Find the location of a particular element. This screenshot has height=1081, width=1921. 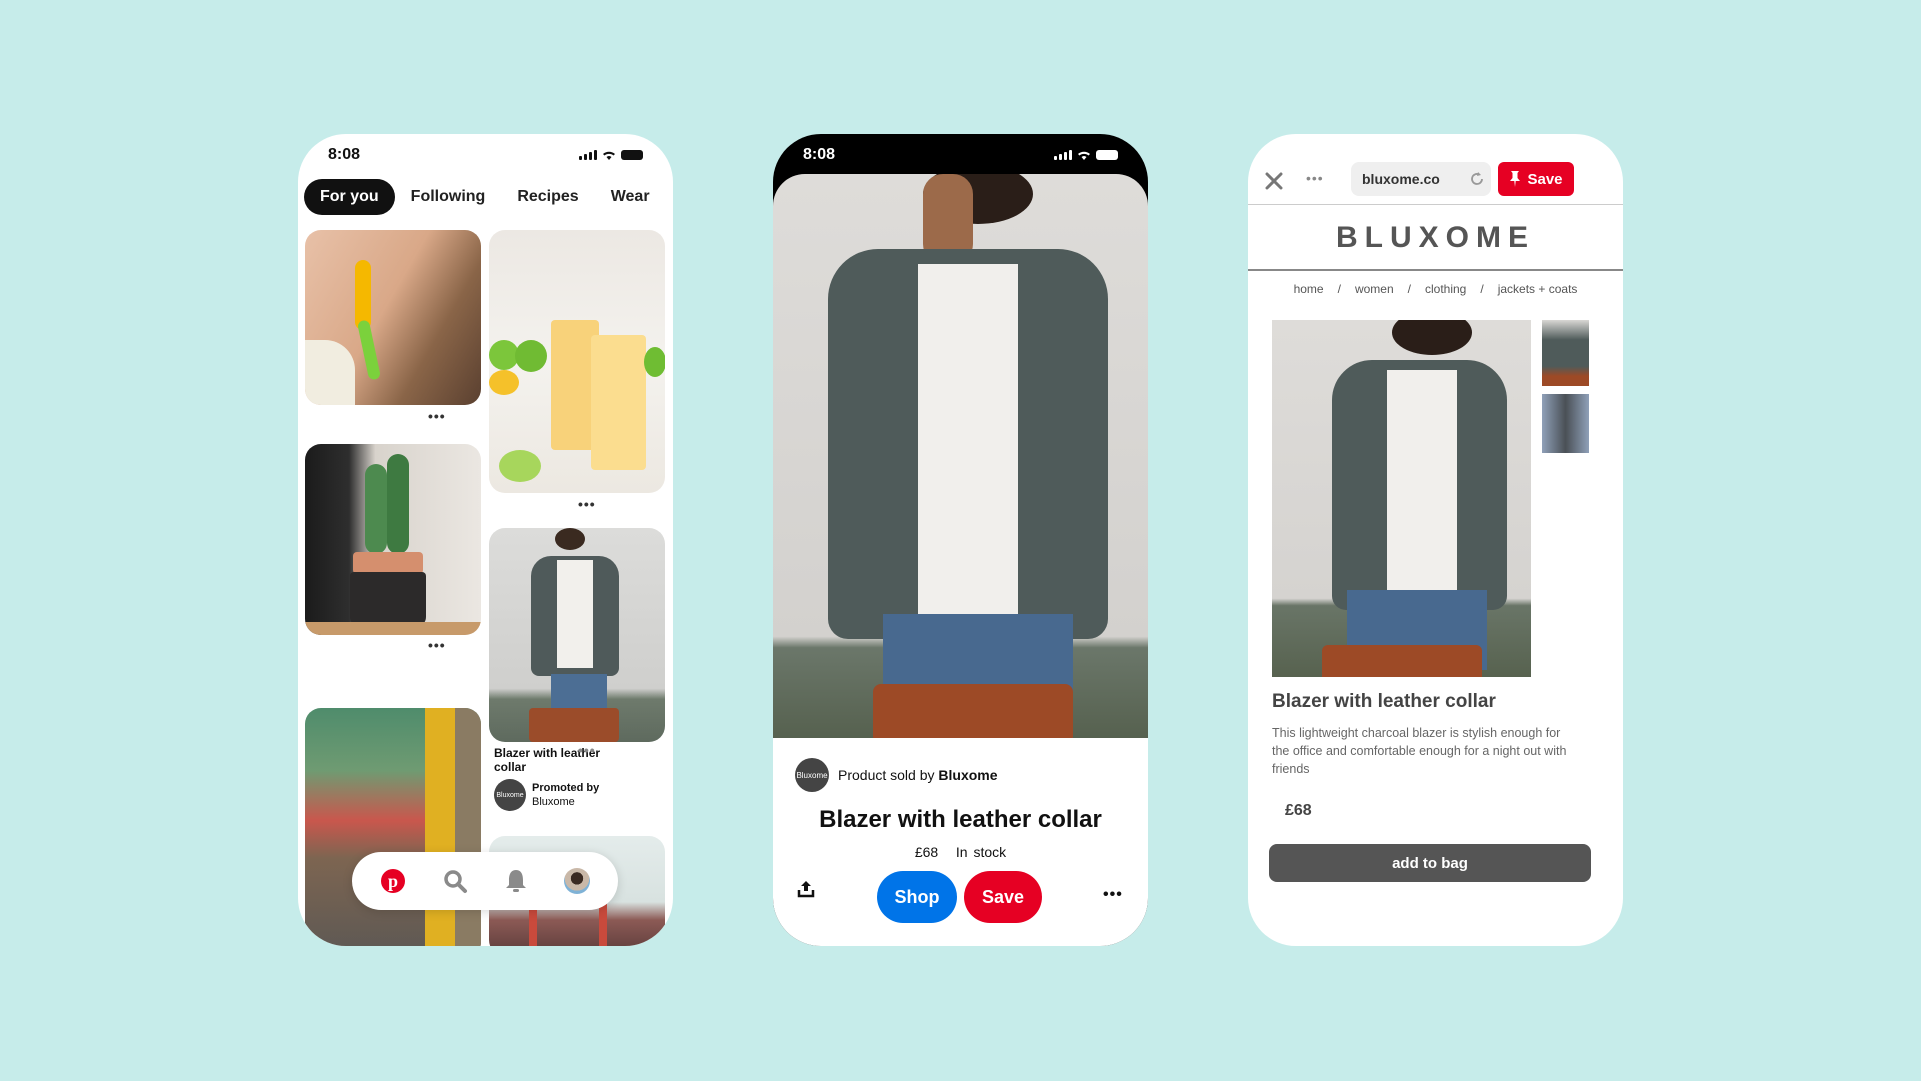

tab-wear: Wear is located at coordinates (630, 197).